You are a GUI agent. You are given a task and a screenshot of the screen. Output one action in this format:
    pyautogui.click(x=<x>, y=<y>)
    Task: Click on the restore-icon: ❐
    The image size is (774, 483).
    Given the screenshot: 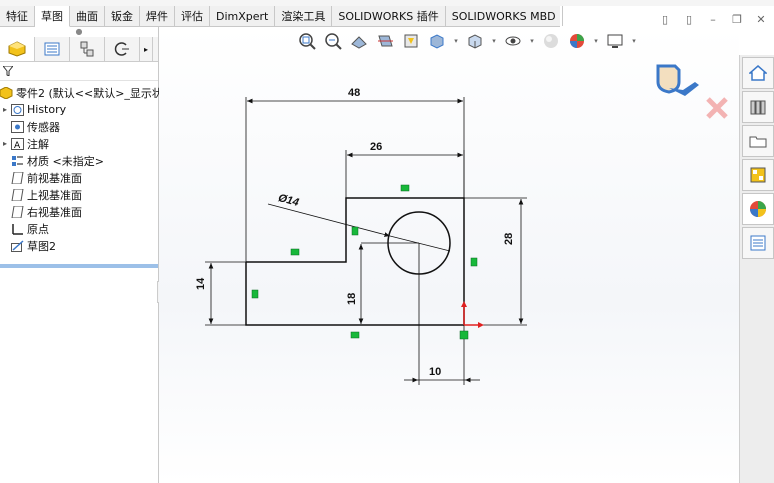 What is the action you would take?
    pyautogui.click(x=737, y=19)
    